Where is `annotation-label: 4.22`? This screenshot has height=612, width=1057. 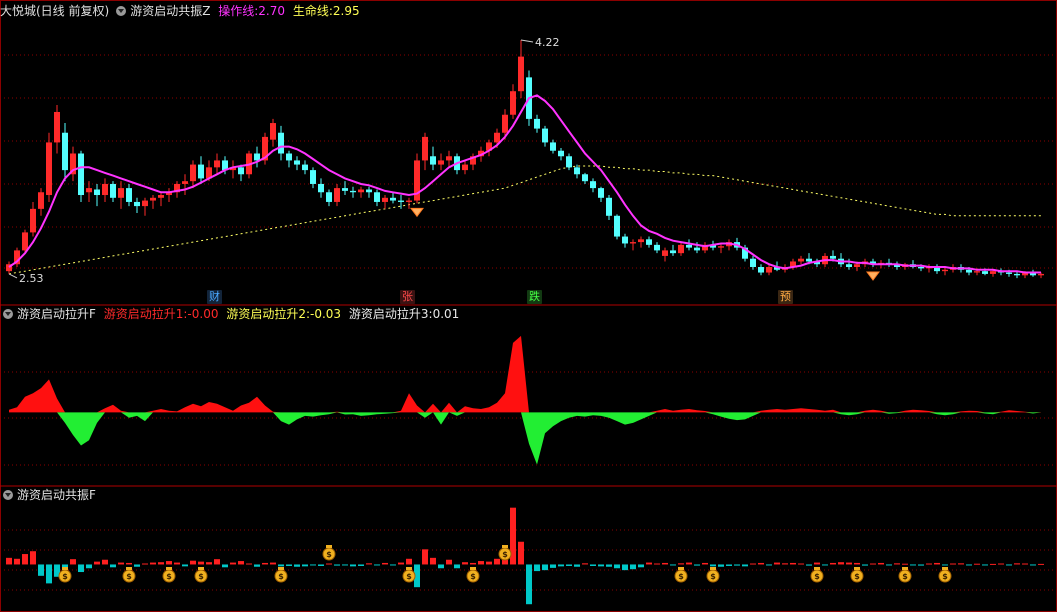
annotation-label: 4.22 is located at coordinates (547, 42).